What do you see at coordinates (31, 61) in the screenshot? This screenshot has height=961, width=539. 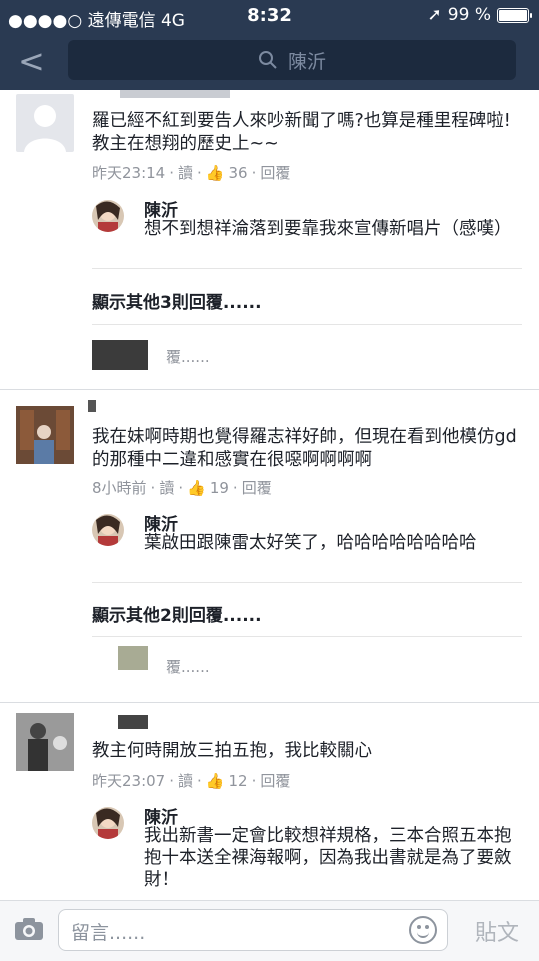 I see `back-chevron-icon: <` at bounding box center [31, 61].